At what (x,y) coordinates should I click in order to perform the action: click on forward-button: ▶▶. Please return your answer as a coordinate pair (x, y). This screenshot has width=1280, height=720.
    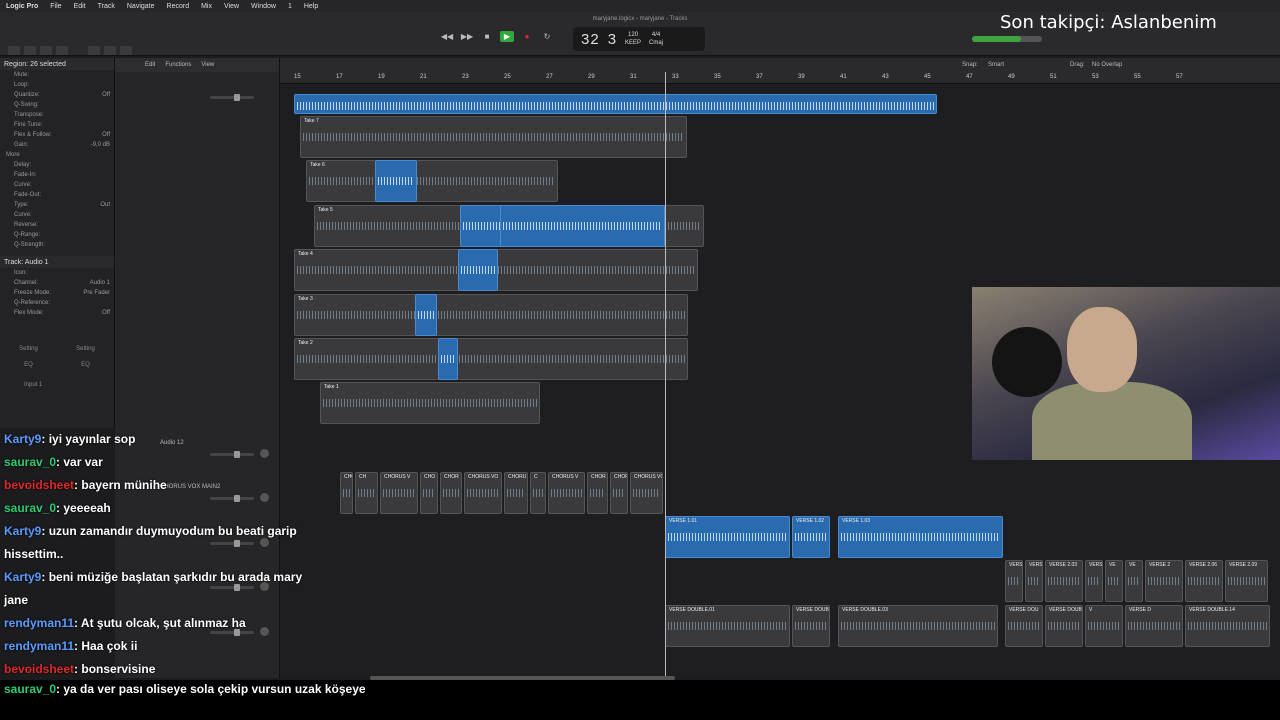
    Looking at the image, I should click on (467, 36).